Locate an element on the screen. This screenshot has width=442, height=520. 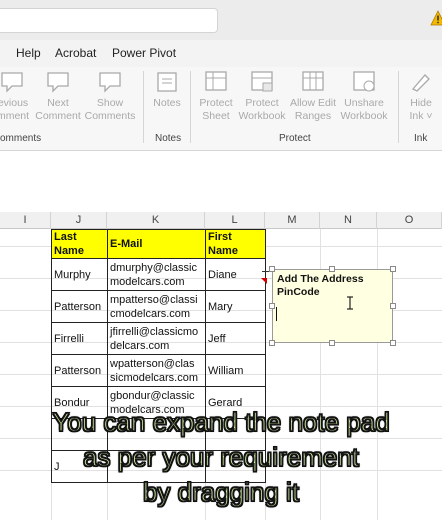
notes-label: Notes is located at coordinates (167, 103).